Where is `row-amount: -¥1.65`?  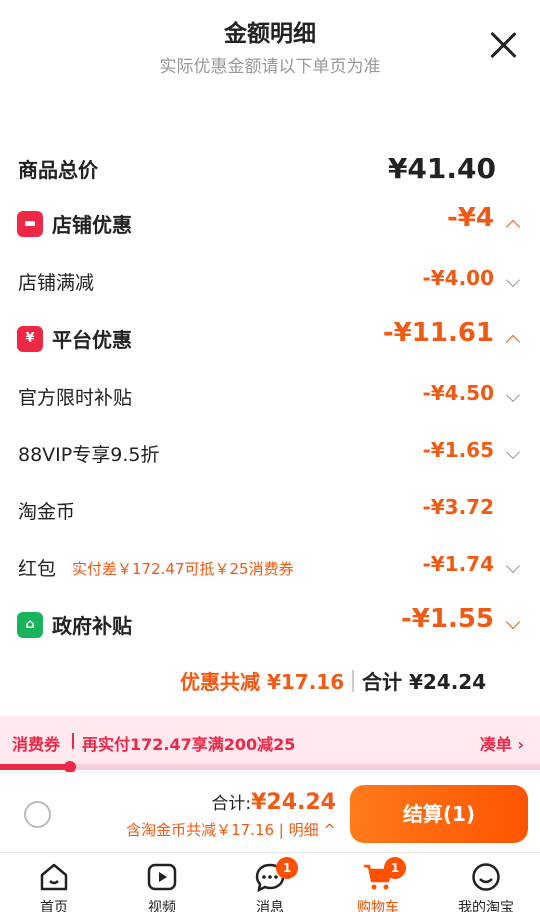 row-amount: -¥1.65 is located at coordinates (458, 450).